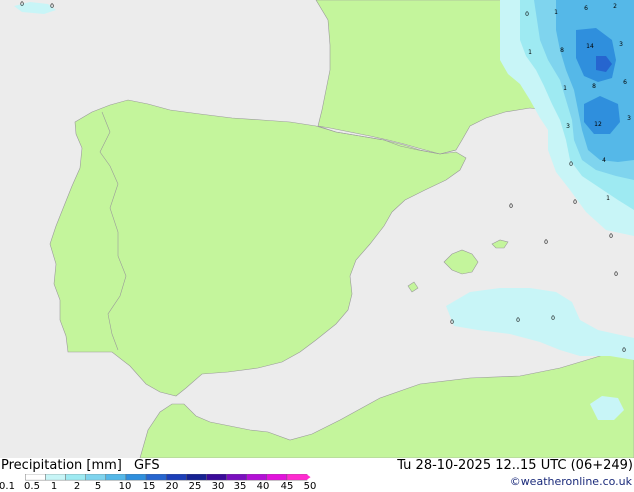 The height and width of the screenshot is (492, 634). I want to click on legend-arrow, so click(308, 477).